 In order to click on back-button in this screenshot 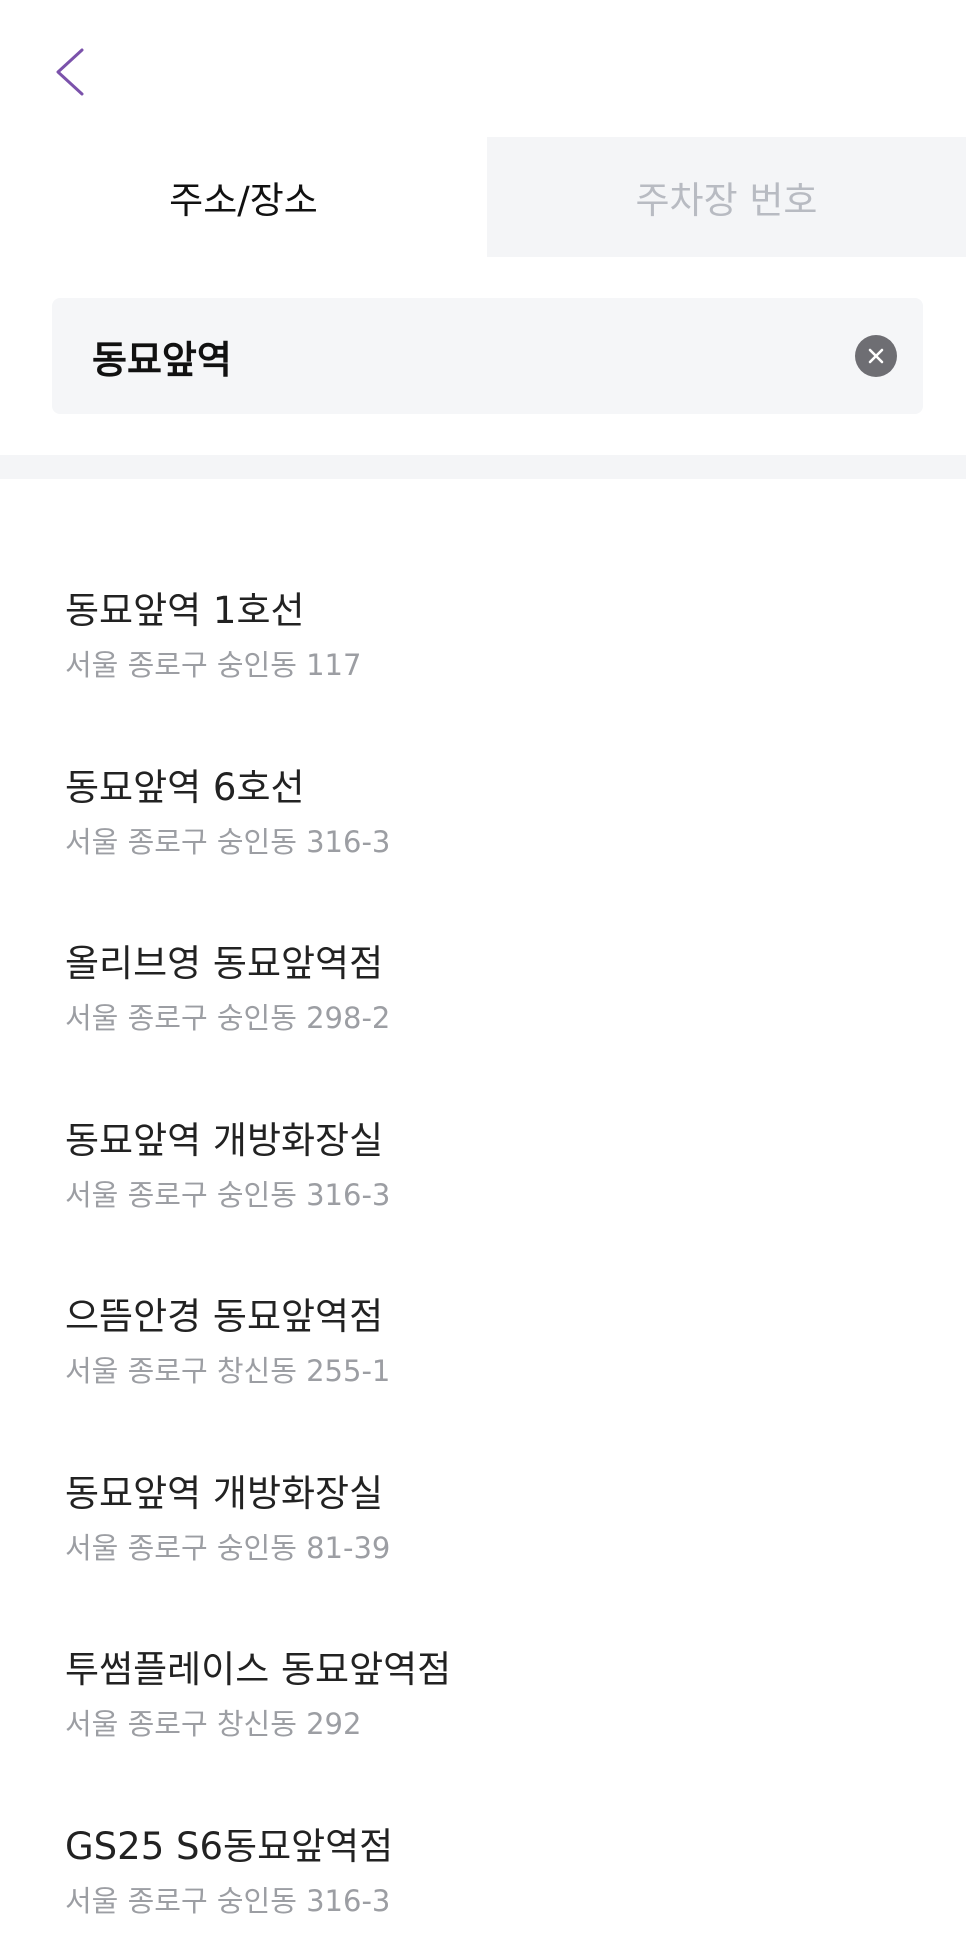, I will do `click(82, 72)`.